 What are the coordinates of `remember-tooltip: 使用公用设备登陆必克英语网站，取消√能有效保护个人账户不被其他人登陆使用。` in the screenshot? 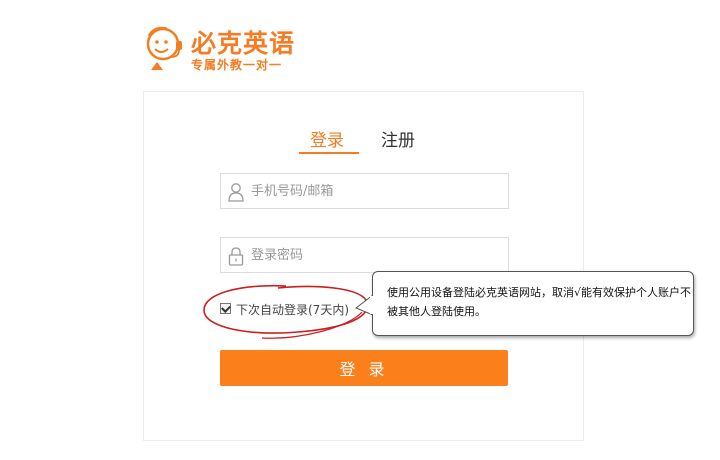 It's located at (533, 303).